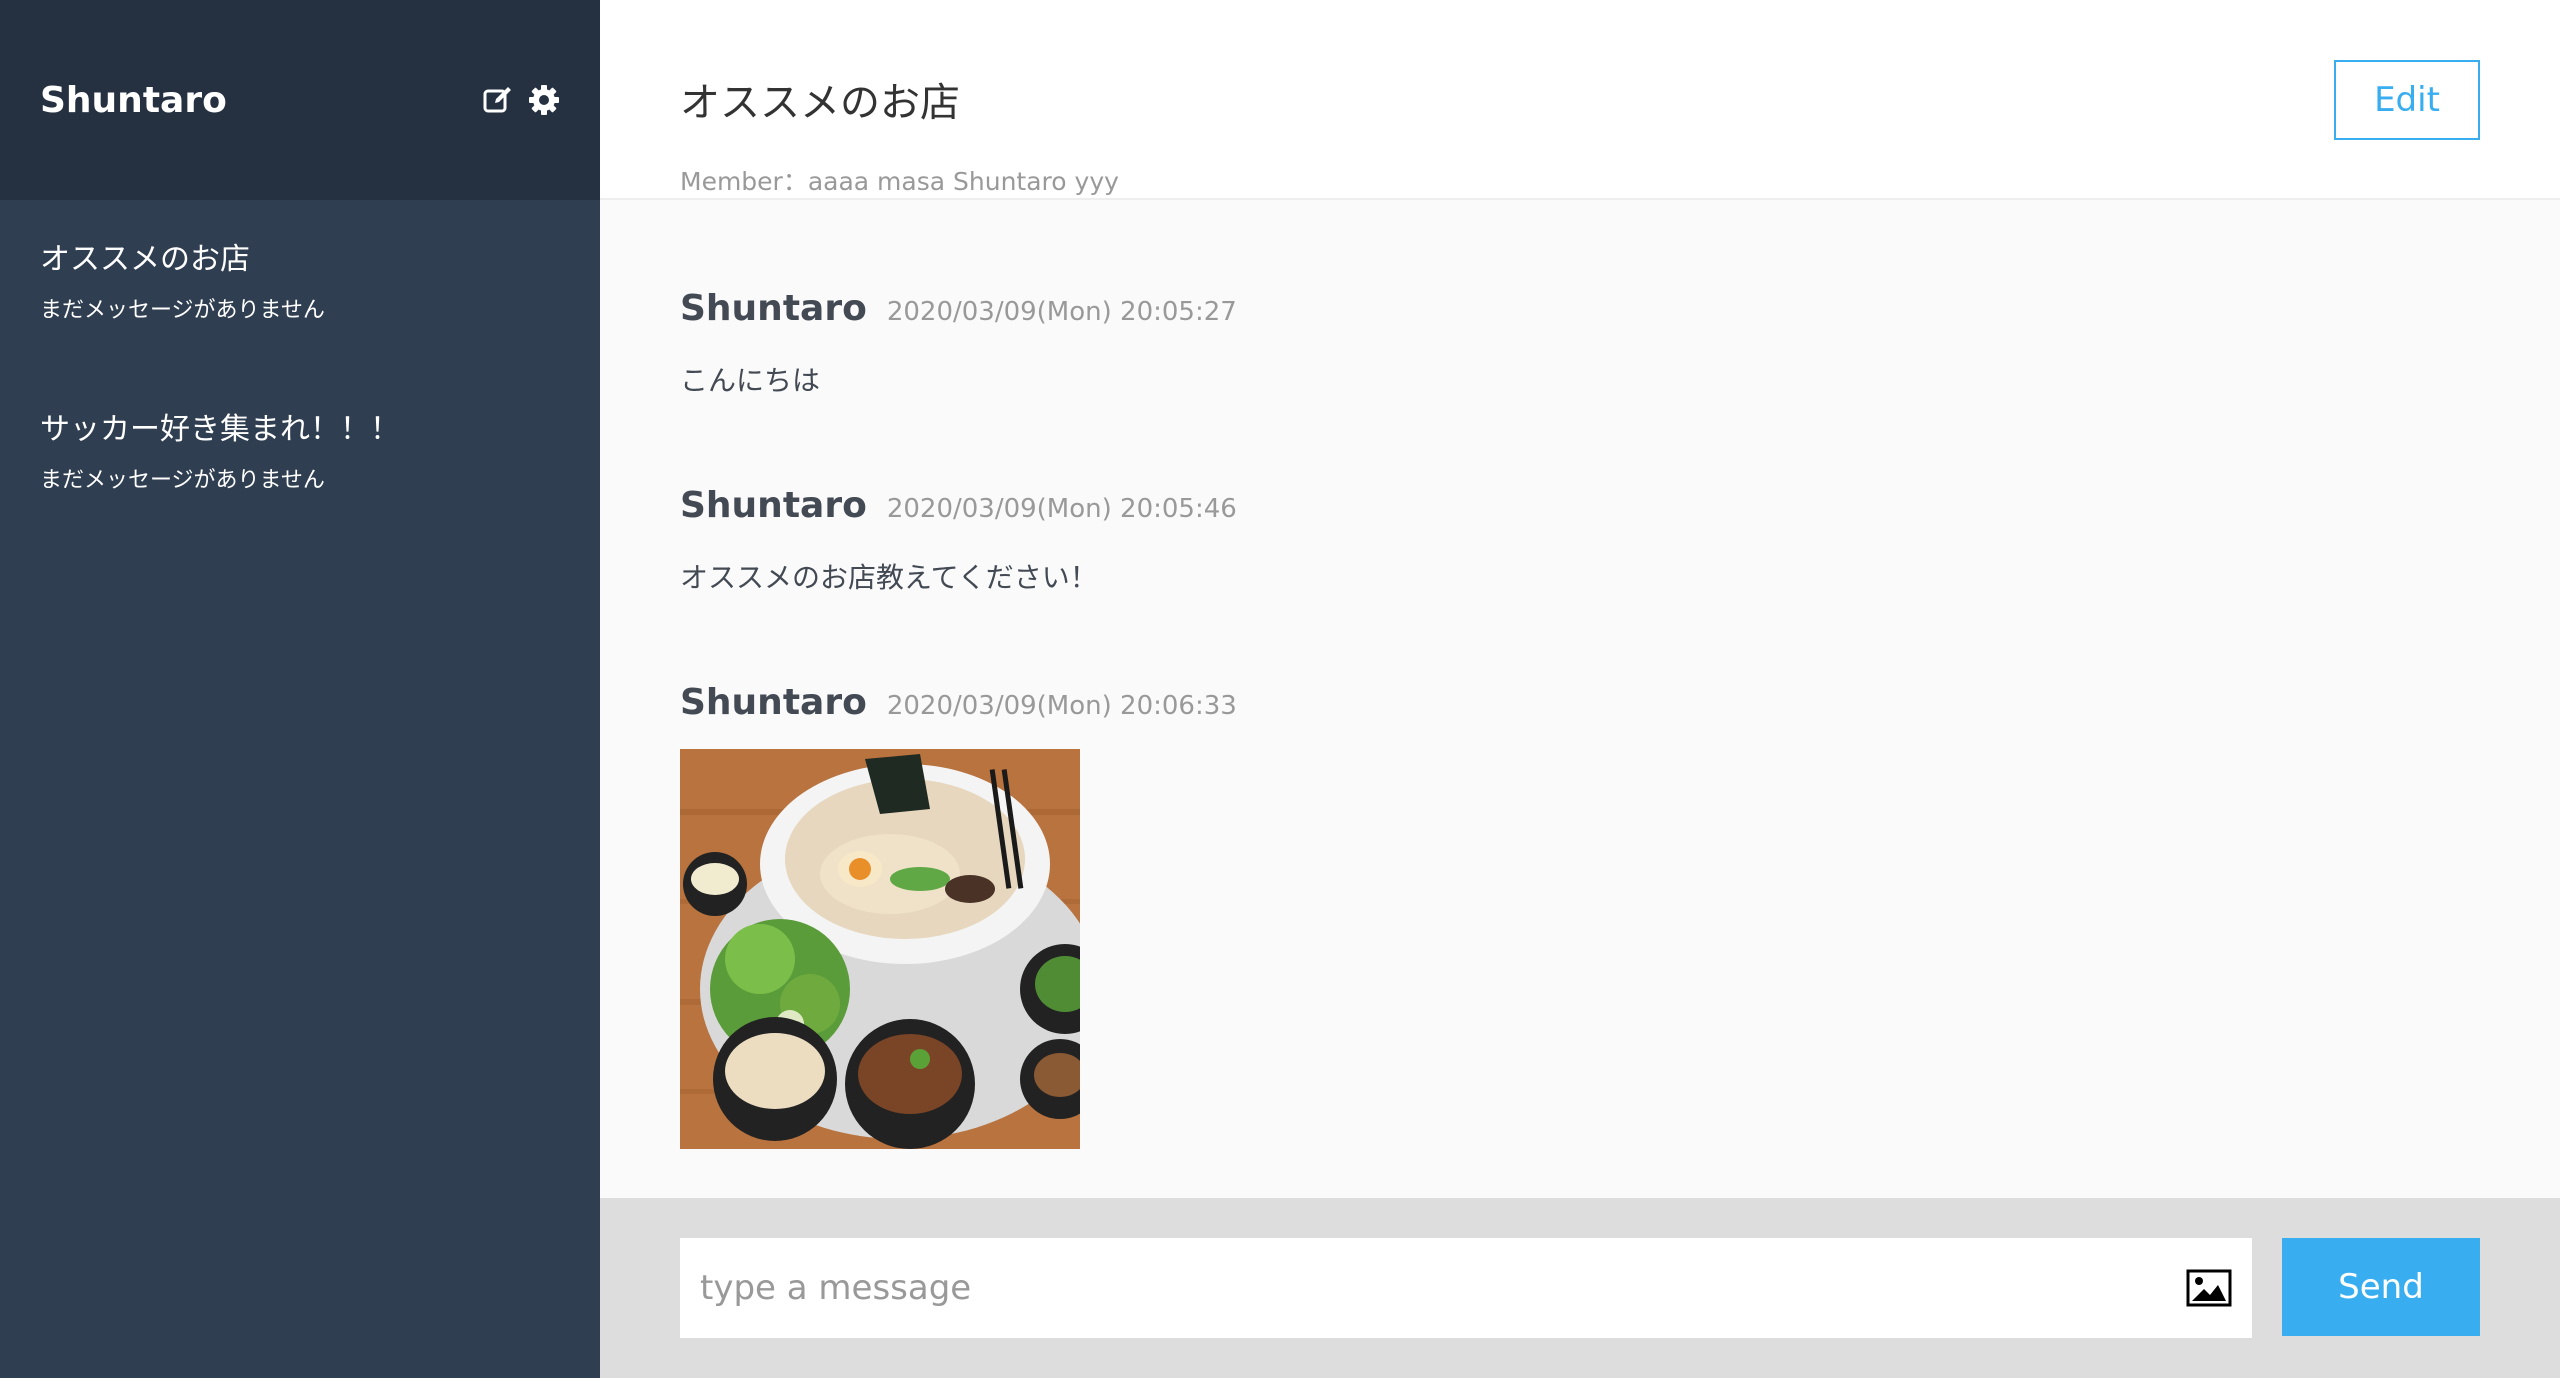  Describe the element at coordinates (750, 380) in the screenshot. I see `message-text: こんにちは` at that location.